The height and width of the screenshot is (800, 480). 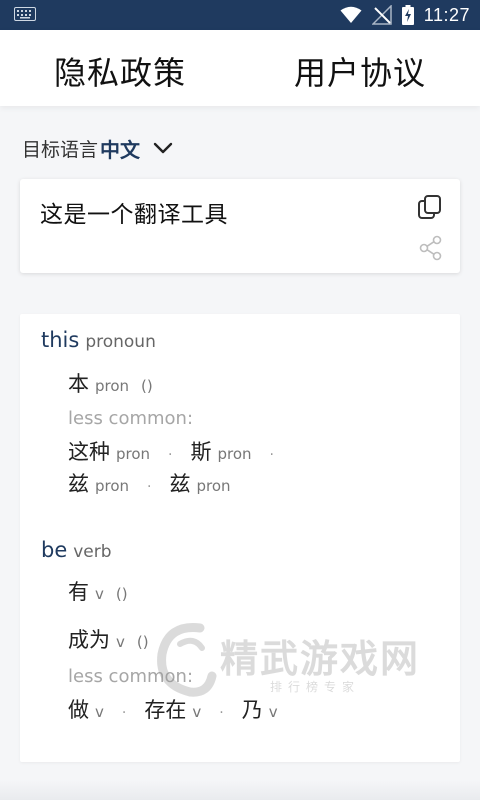 I want to click on translation-row: 本 pron (), so click(x=110, y=383).